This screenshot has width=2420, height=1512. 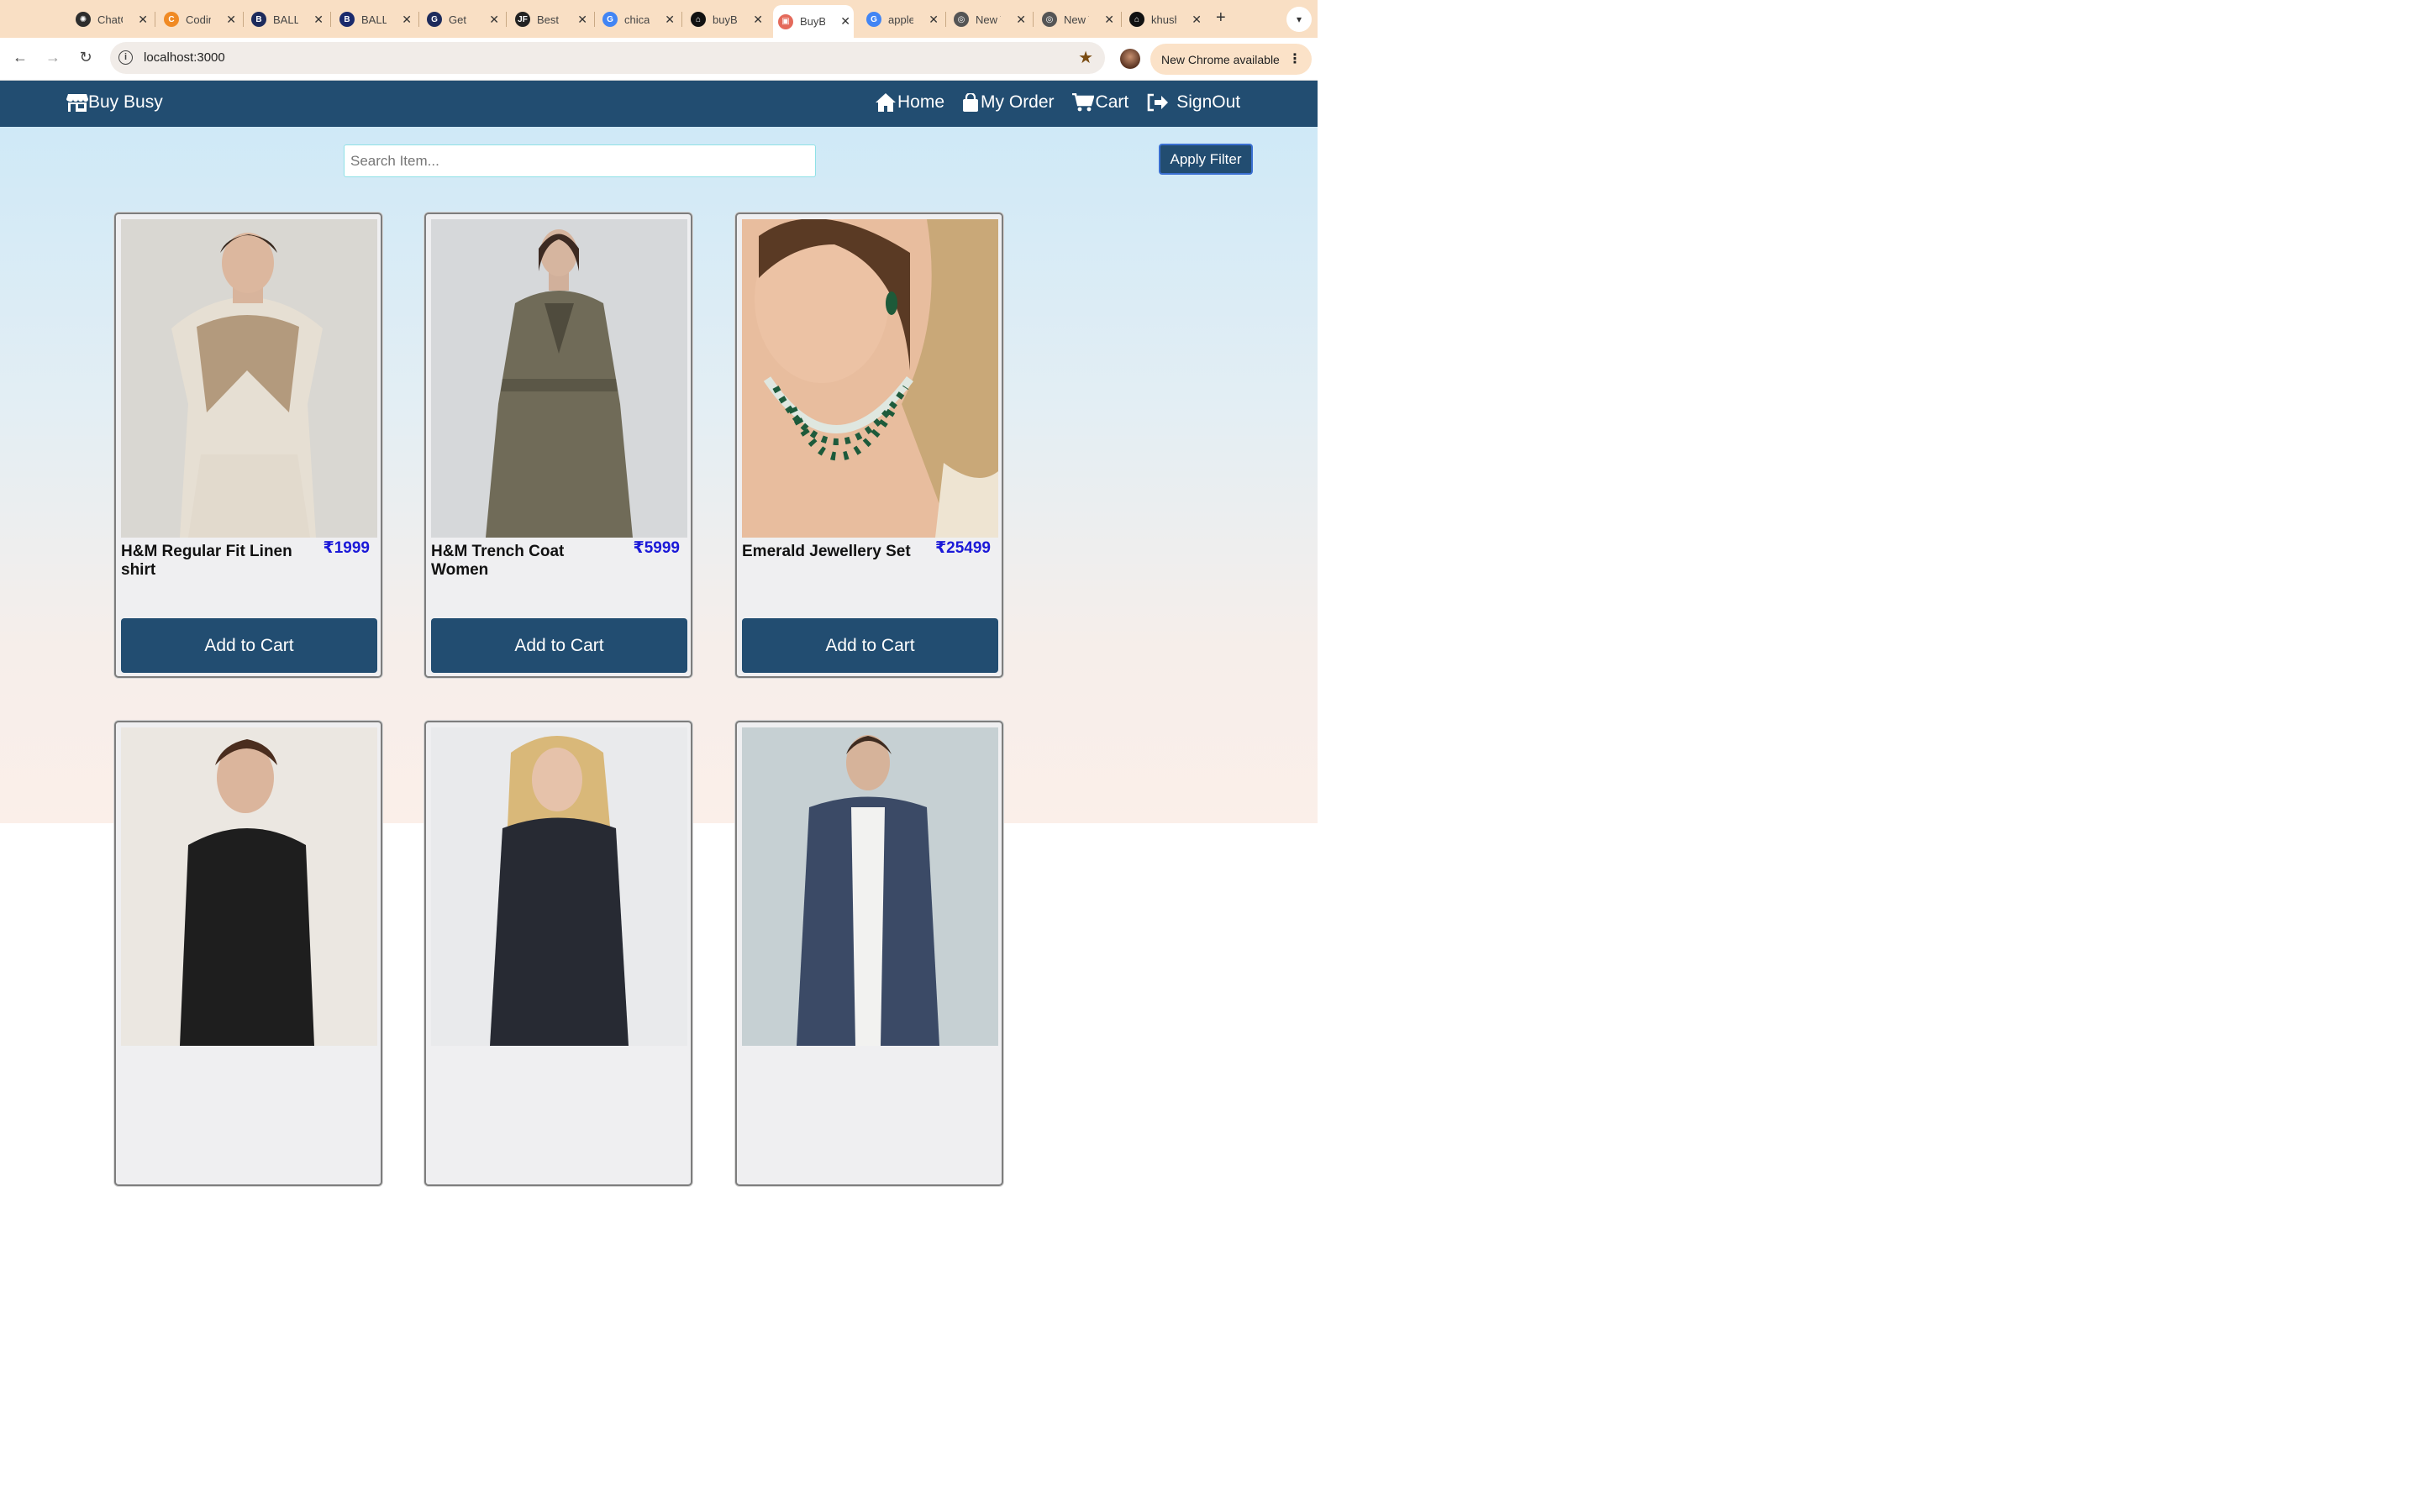 I want to click on back-arrow-icon: ←, so click(x=20, y=57).